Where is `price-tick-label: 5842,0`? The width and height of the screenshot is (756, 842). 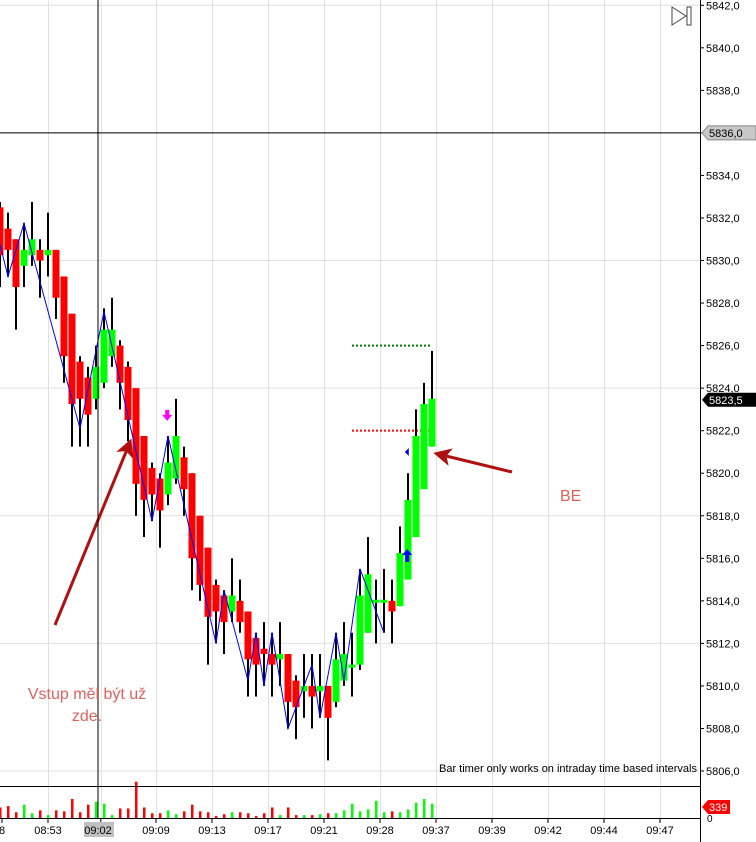
price-tick-label: 5842,0 is located at coordinates (723, 6).